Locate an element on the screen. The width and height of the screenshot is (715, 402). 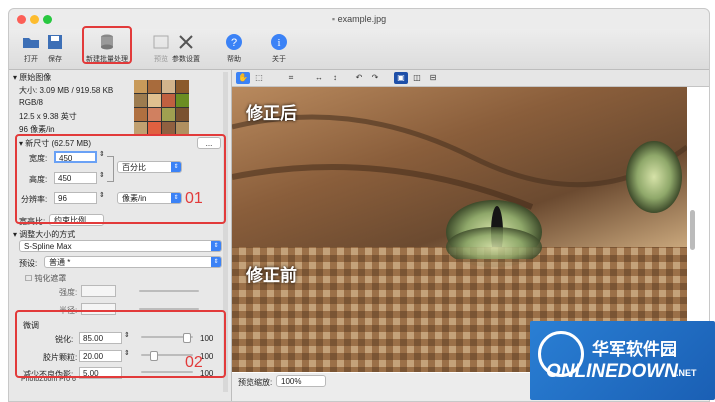
strength-slider is located at coordinates (169, 291).